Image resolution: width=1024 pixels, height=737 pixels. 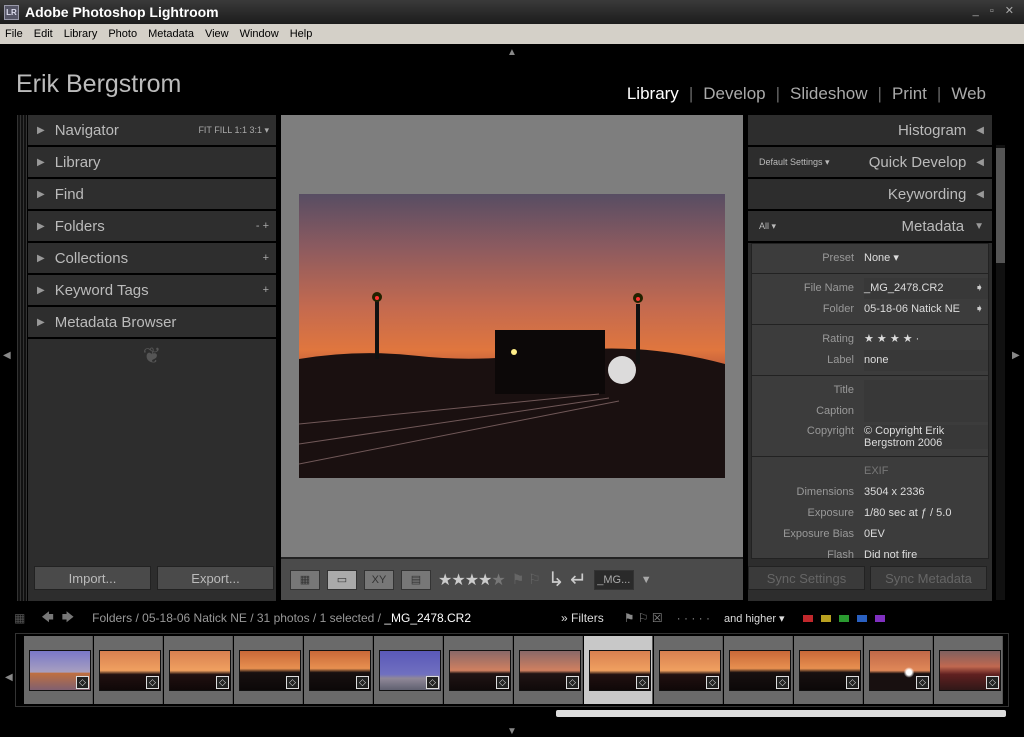 What do you see at coordinates (152, 259) in the screenshot?
I see `panel-collections: ▶ Collections +` at bounding box center [152, 259].